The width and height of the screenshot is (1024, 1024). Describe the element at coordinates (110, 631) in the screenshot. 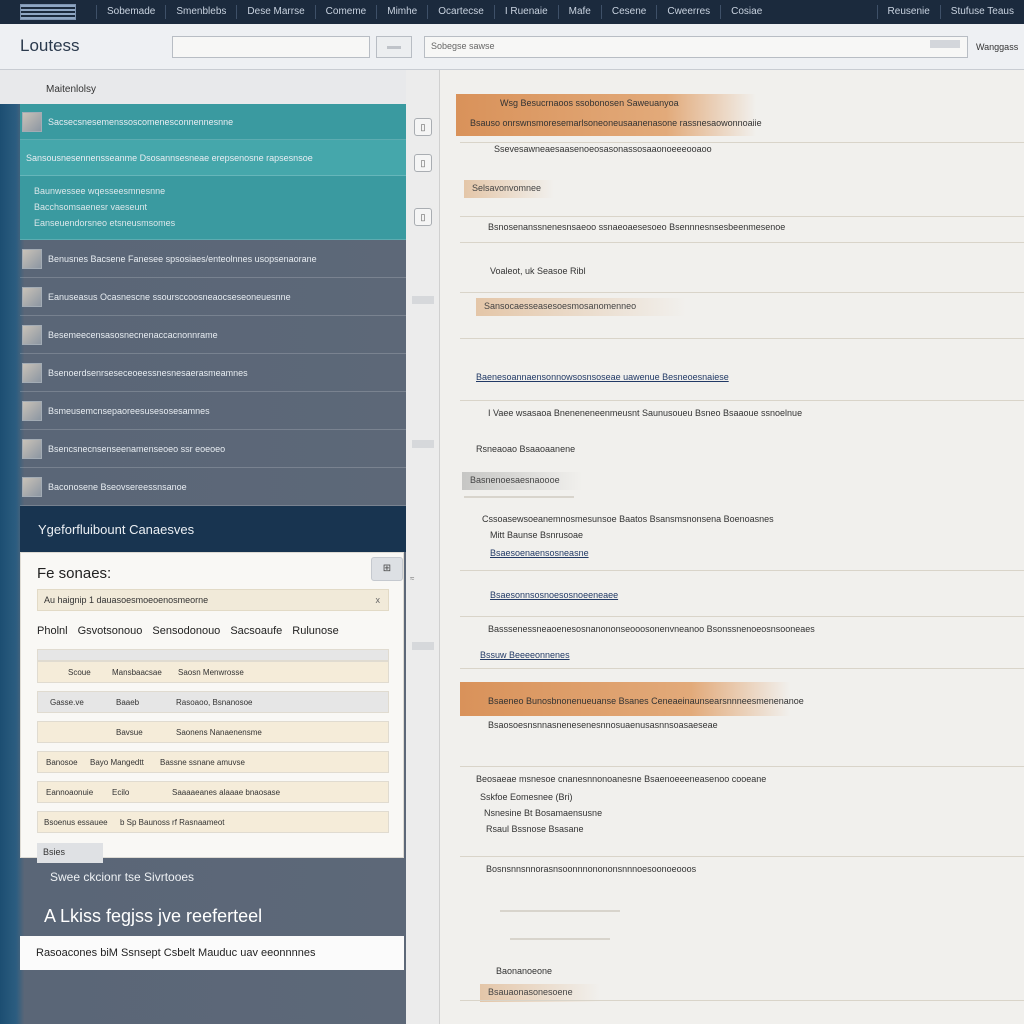

I see `column-header: Gsvotsonouo` at that location.